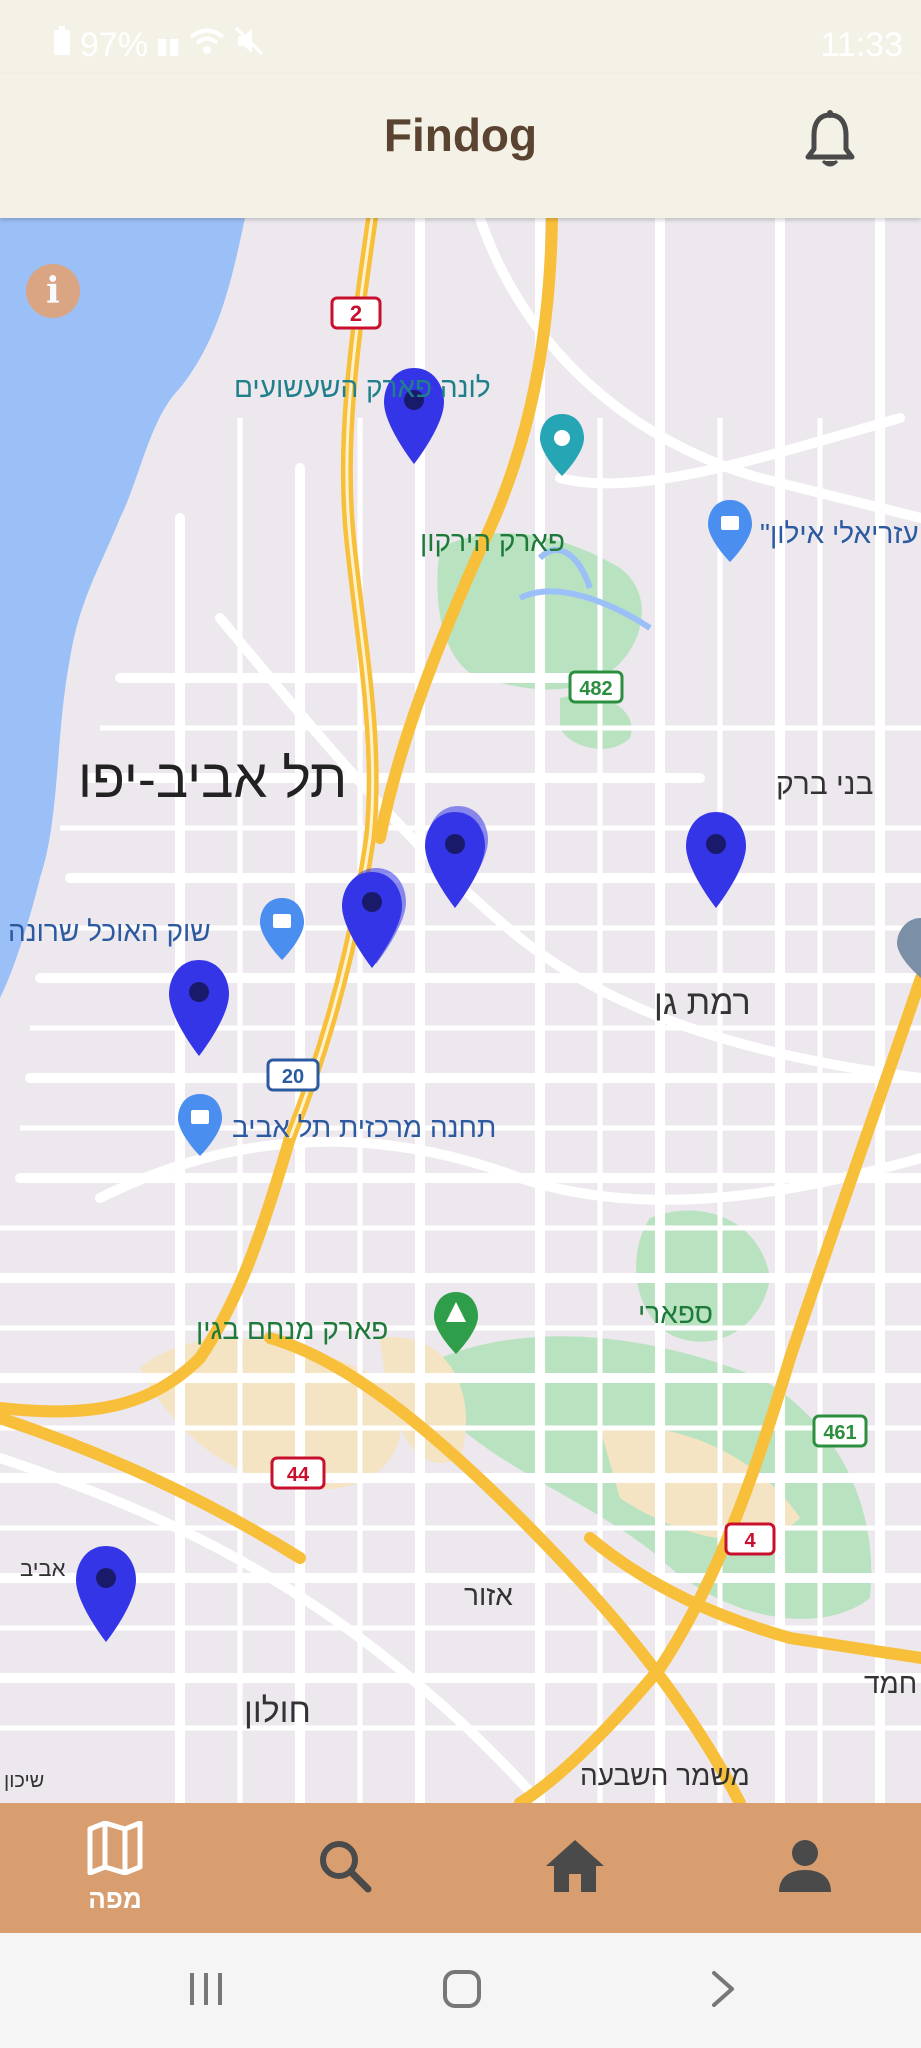 This screenshot has height=2048, width=921. I want to click on status-left: 97% ▮▮, so click(158, 45).